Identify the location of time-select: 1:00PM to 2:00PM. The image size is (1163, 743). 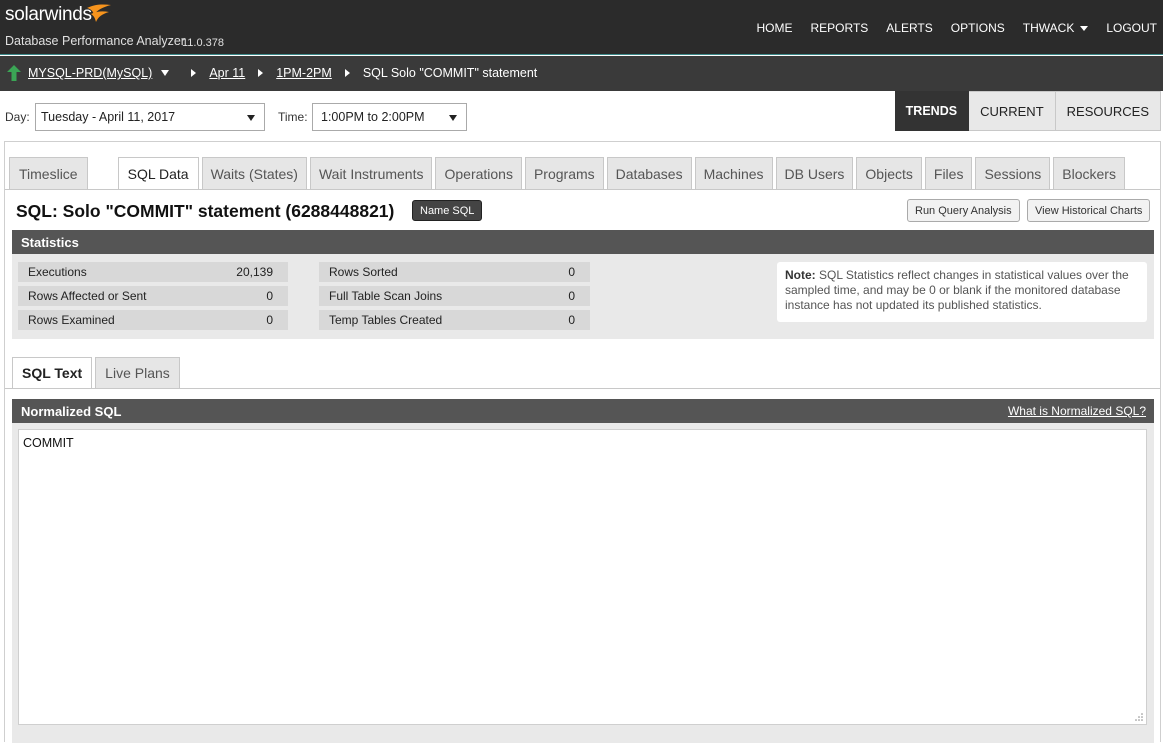
(389, 117).